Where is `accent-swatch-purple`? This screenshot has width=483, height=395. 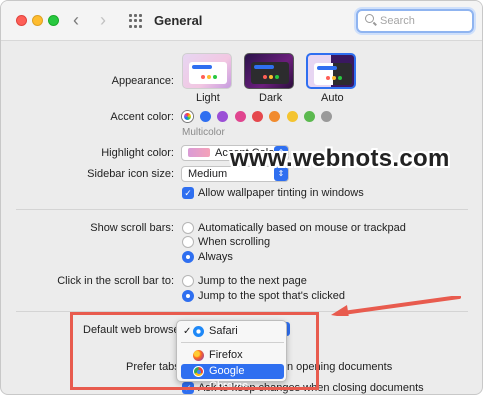 accent-swatch-purple is located at coordinates (222, 116).